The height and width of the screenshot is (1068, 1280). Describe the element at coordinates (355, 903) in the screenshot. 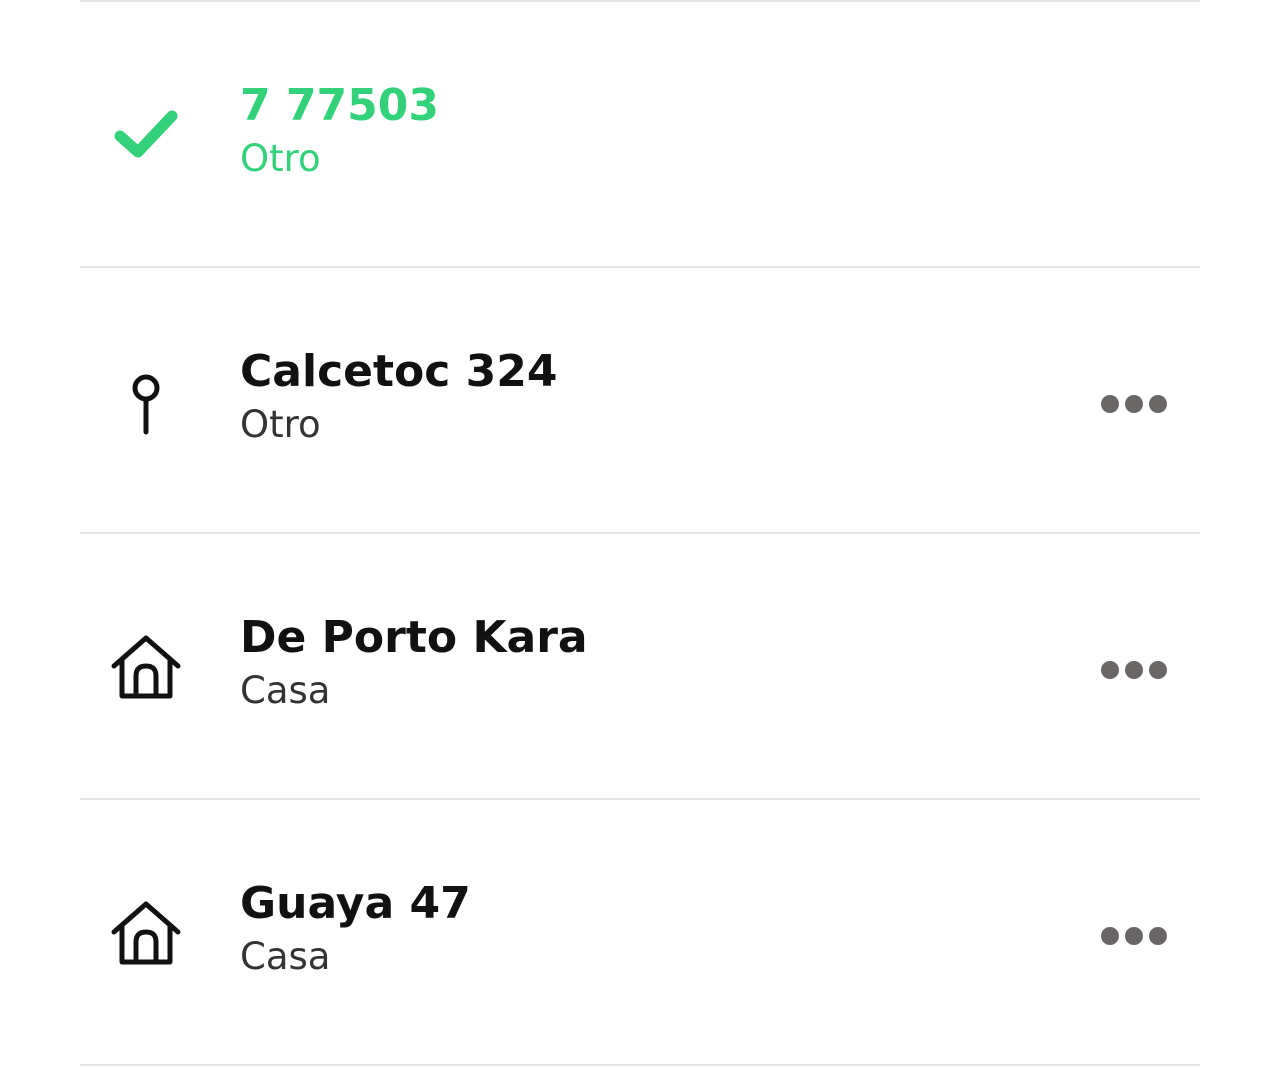

I see `address-title: Guaya 47` at that location.